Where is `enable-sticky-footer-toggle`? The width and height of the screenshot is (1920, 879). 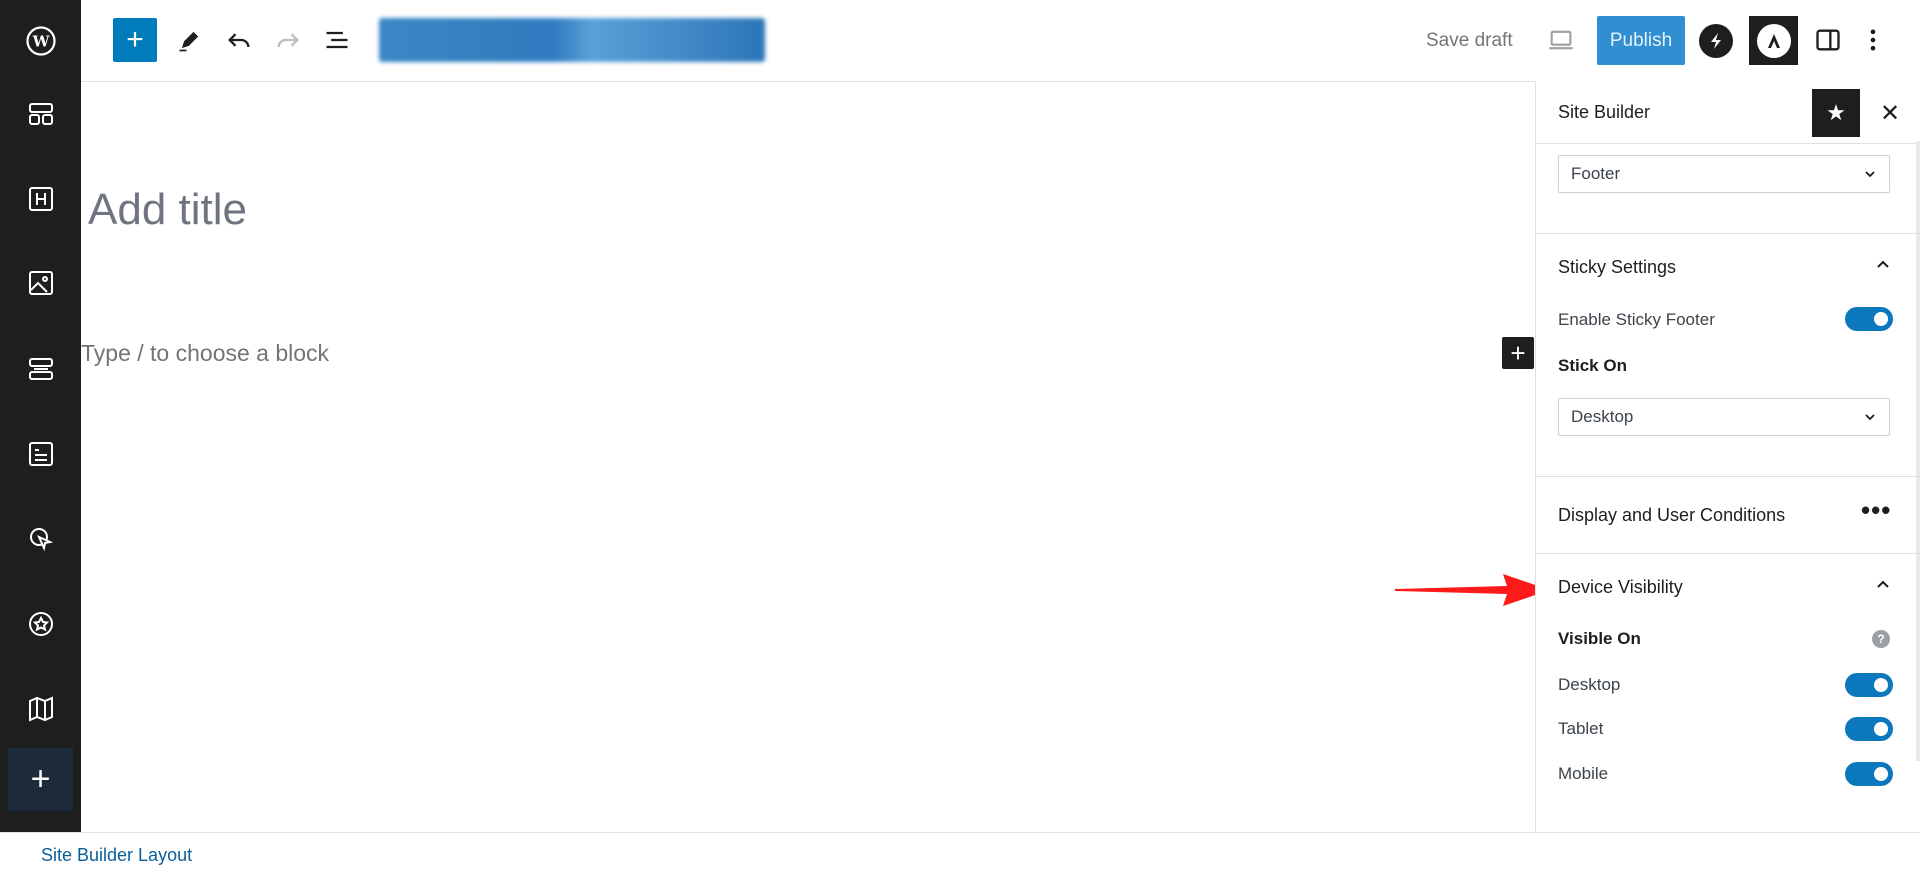
enable-sticky-footer-toggle is located at coordinates (1869, 319).